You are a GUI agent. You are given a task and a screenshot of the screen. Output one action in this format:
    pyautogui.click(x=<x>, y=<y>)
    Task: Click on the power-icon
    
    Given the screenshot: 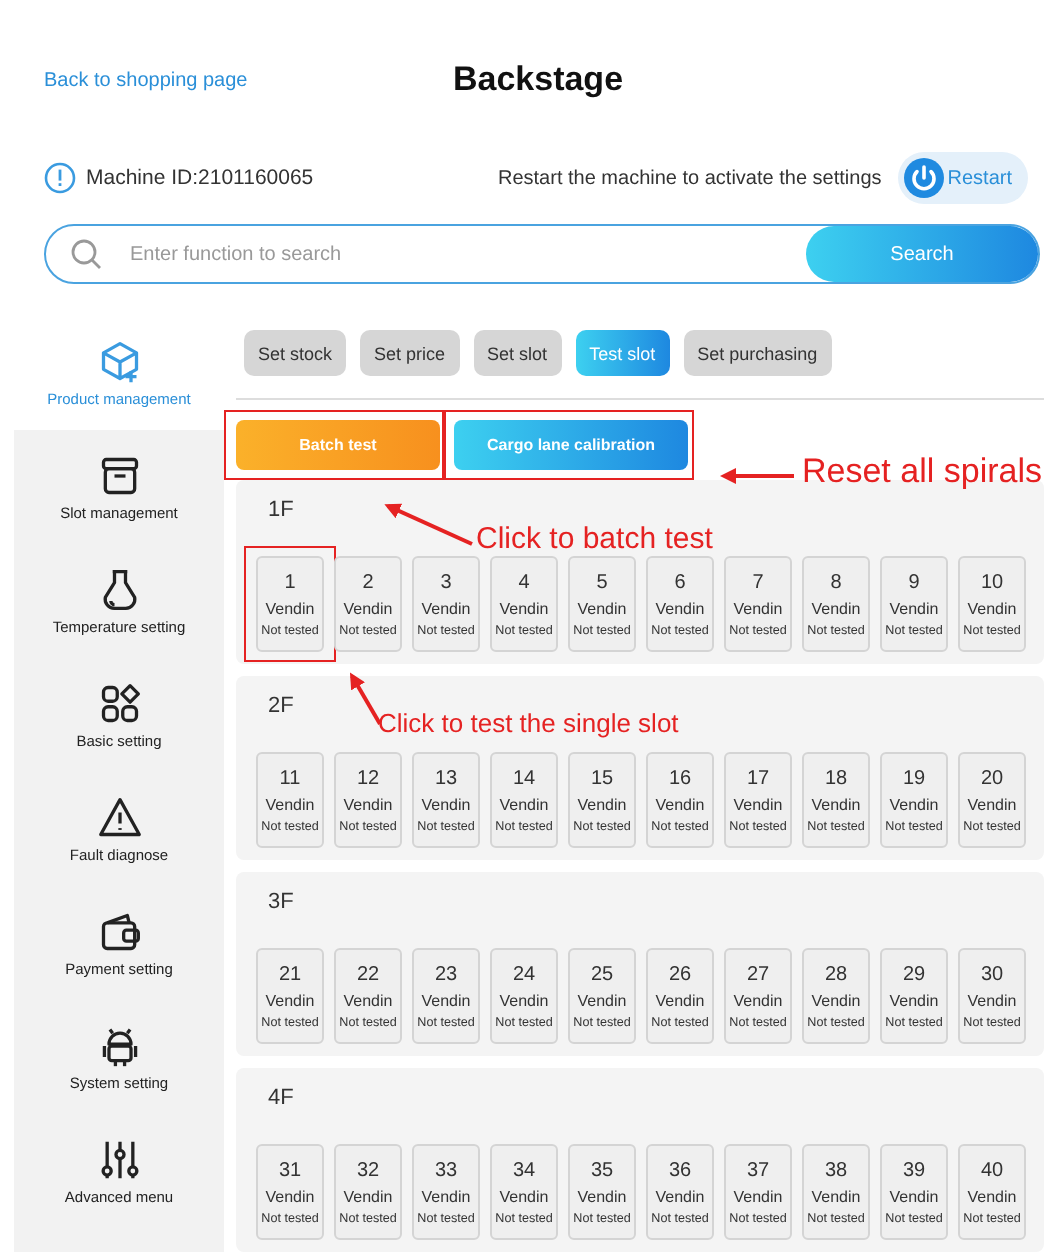 What is the action you would take?
    pyautogui.click(x=923, y=178)
    